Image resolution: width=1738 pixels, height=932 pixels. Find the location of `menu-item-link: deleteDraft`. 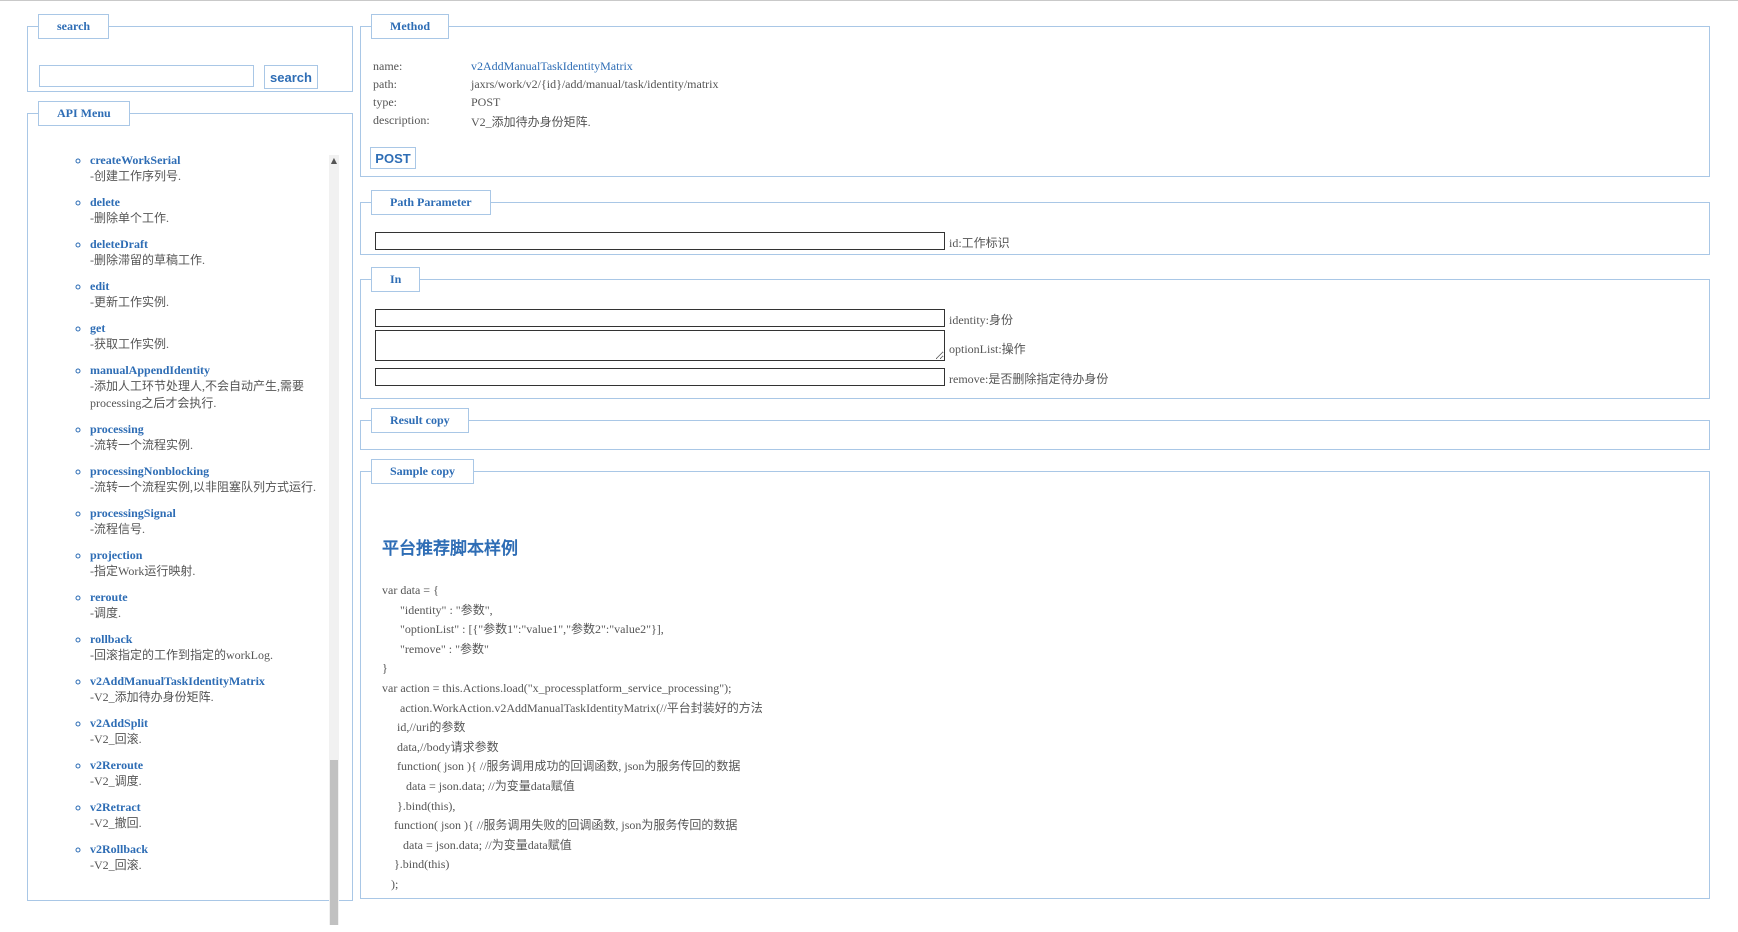

menu-item-link: deleteDraft is located at coordinates (205, 244).